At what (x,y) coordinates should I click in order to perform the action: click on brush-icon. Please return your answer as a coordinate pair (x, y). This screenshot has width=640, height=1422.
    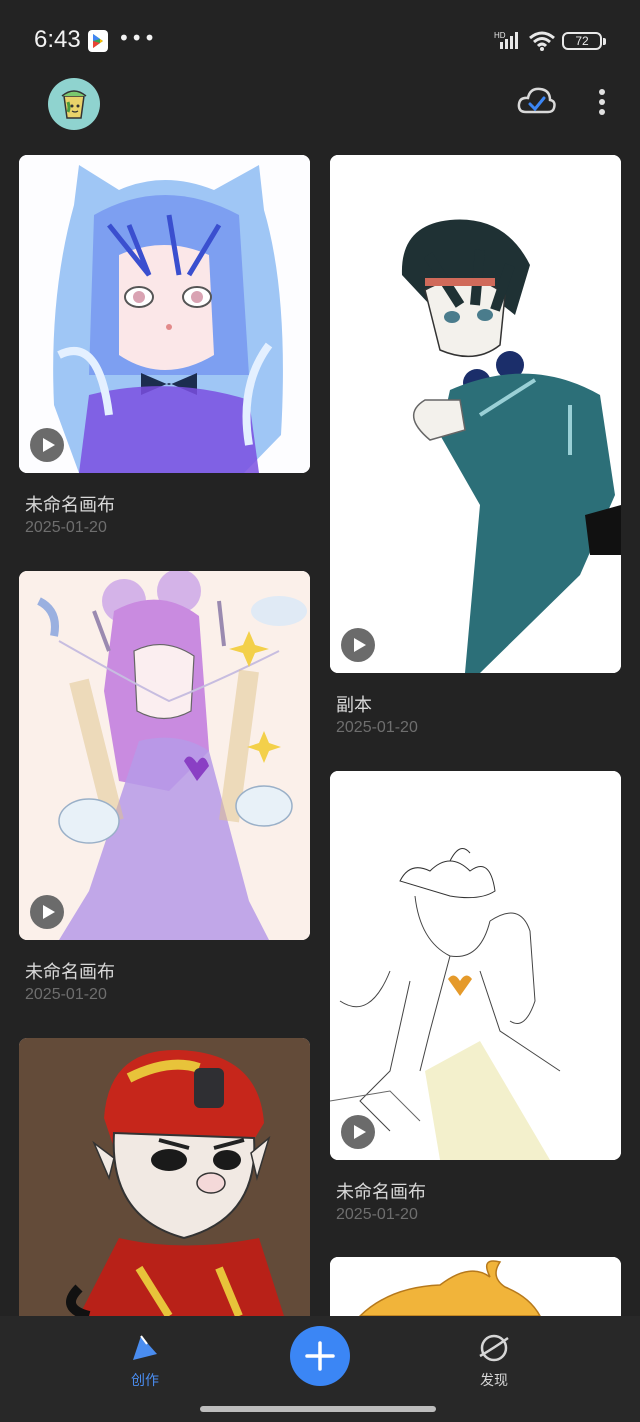
    Looking at the image, I should click on (145, 1347).